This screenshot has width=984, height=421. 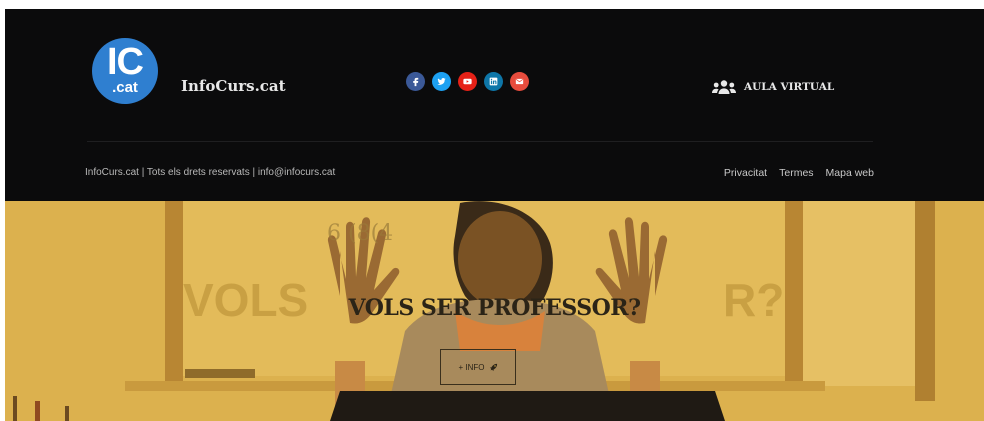 What do you see at coordinates (125, 87) in the screenshot?
I see `logo-cat-text: .cat` at bounding box center [125, 87].